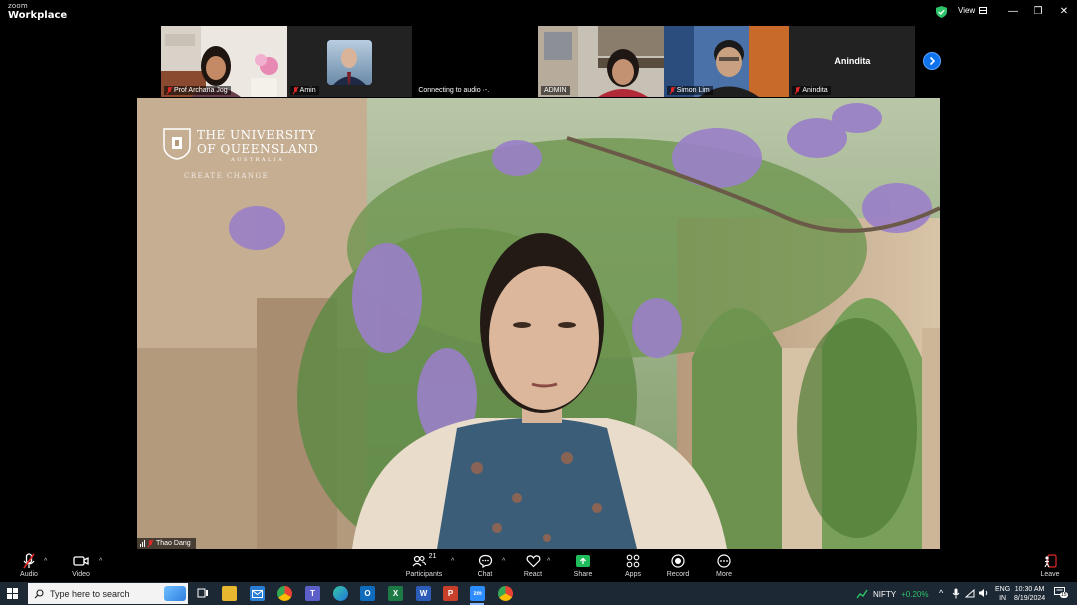  I want to click on edge-icon, so click(340, 593).